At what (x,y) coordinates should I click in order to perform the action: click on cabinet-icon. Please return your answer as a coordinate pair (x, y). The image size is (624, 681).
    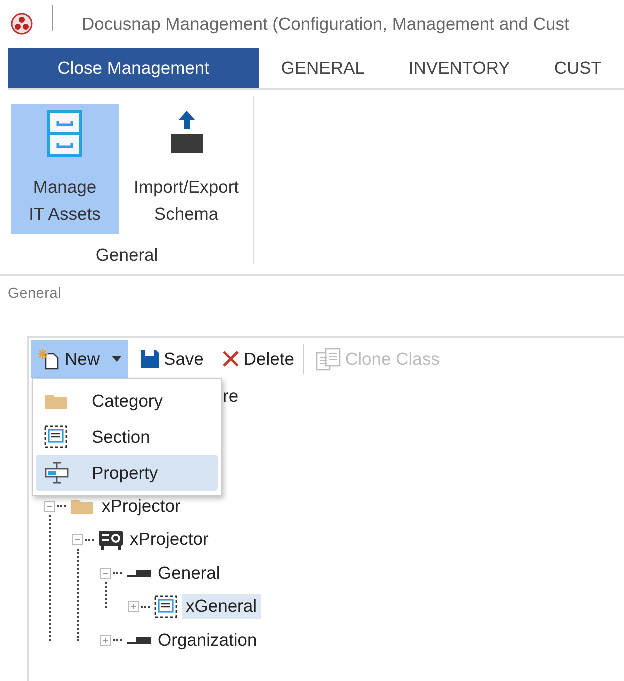
    Looking at the image, I should click on (65, 134).